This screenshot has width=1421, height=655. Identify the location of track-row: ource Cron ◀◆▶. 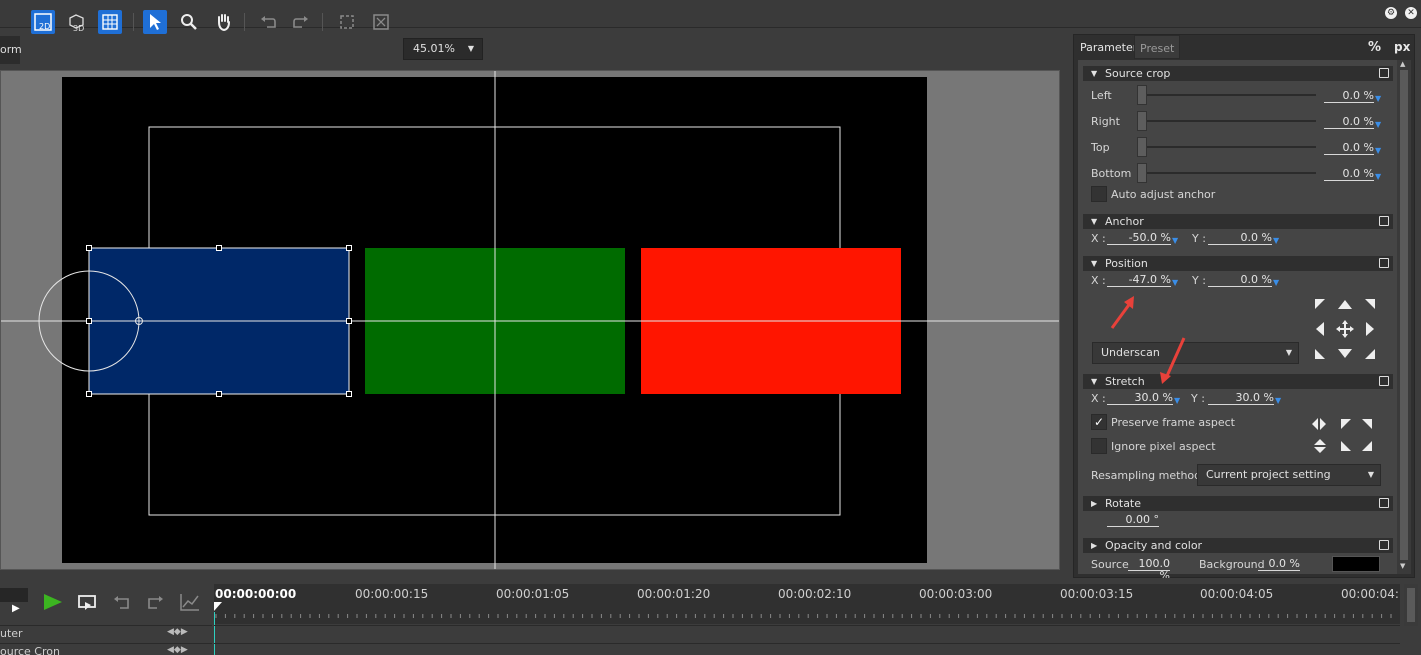
(106, 649).